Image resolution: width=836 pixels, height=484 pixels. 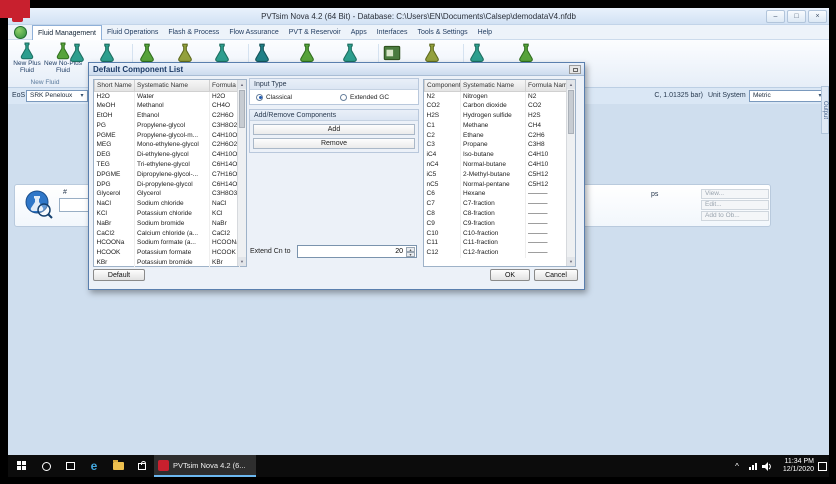 I want to click on search-button, so click(x=46, y=466).